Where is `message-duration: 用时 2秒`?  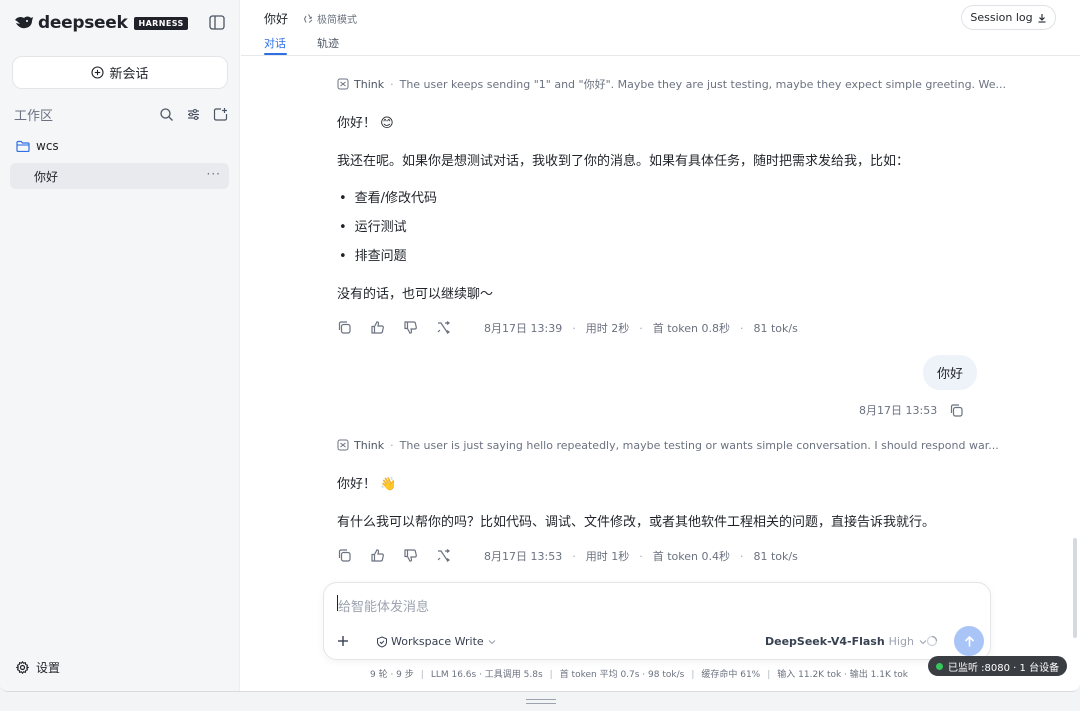
message-duration: 用时 2秒 is located at coordinates (607, 328).